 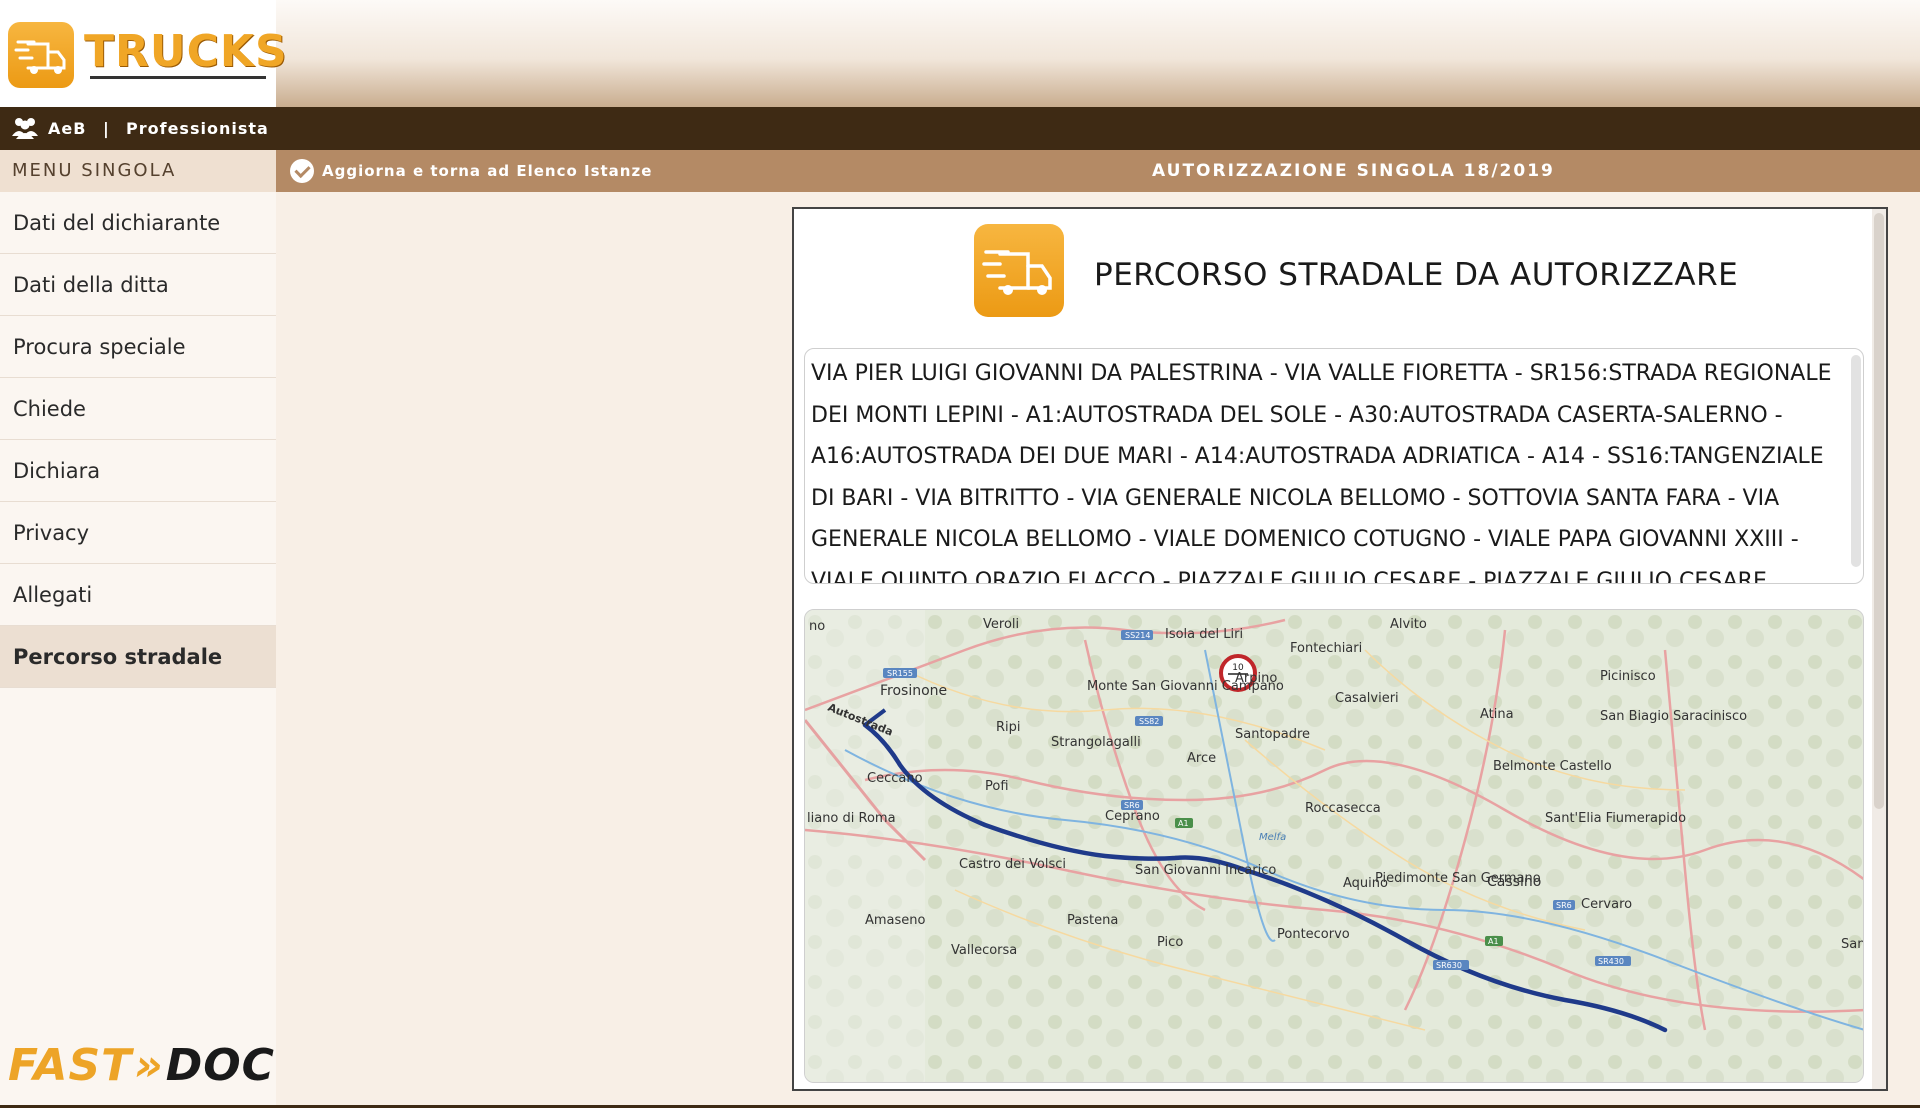 What do you see at coordinates (1012, 864) in the screenshot?
I see `svg-text: Castro dei Volsci` at bounding box center [1012, 864].